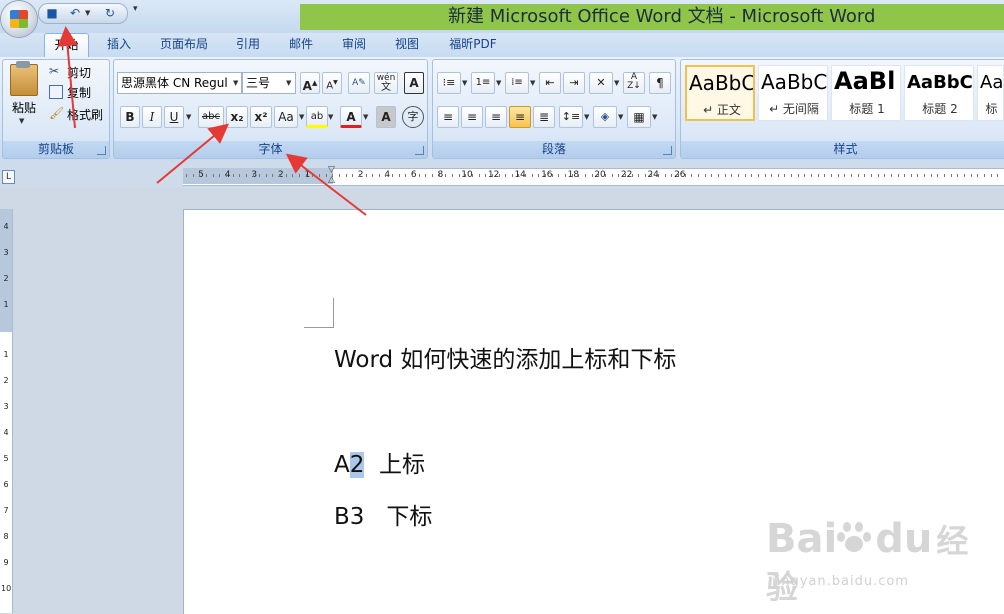 This screenshot has width=1004, height=614. Describe the element at coordinates (286, 117) in the screenshot. I see `change-case-button: Aa` at that location.